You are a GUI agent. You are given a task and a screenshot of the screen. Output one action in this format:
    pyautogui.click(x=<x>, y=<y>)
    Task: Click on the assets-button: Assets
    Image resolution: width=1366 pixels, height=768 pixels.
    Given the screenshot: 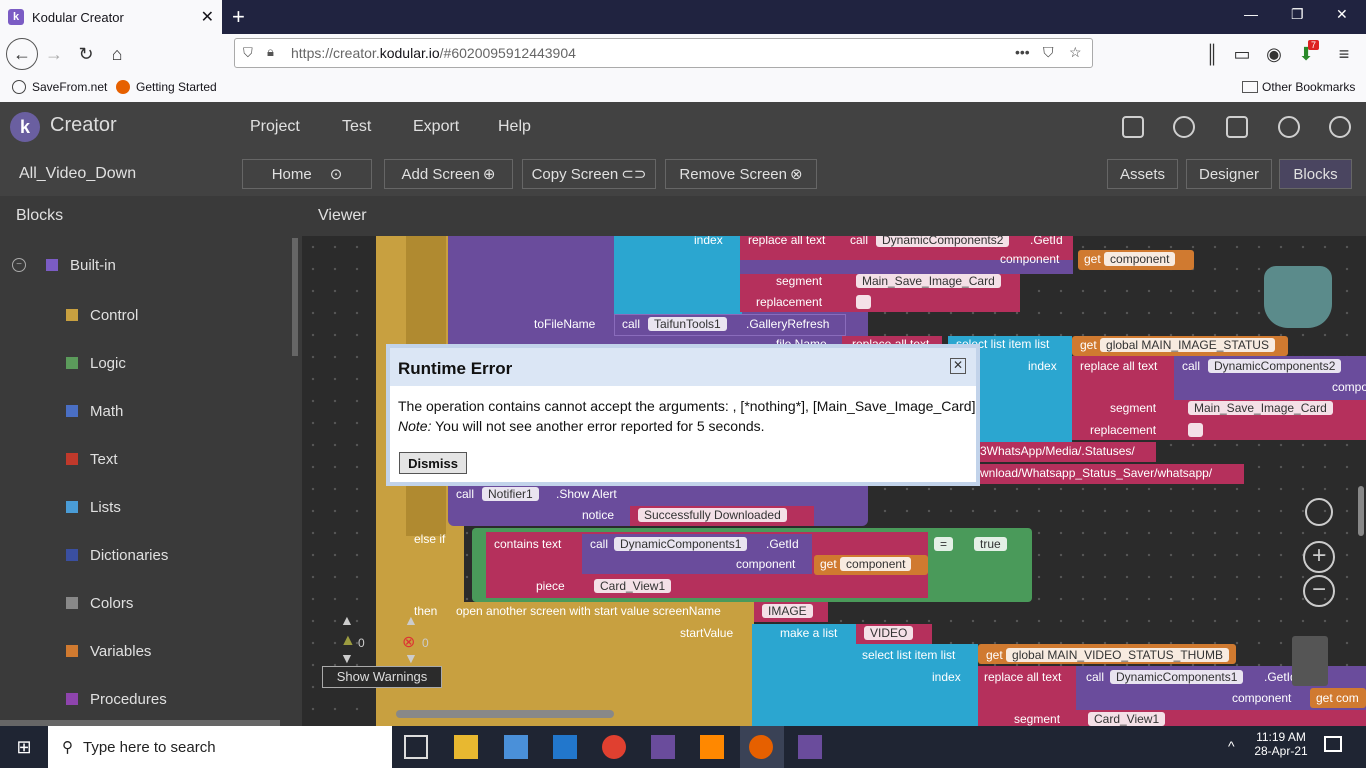 What is the action you would take?
    pyautogui.click(x=1142, y=174)
    